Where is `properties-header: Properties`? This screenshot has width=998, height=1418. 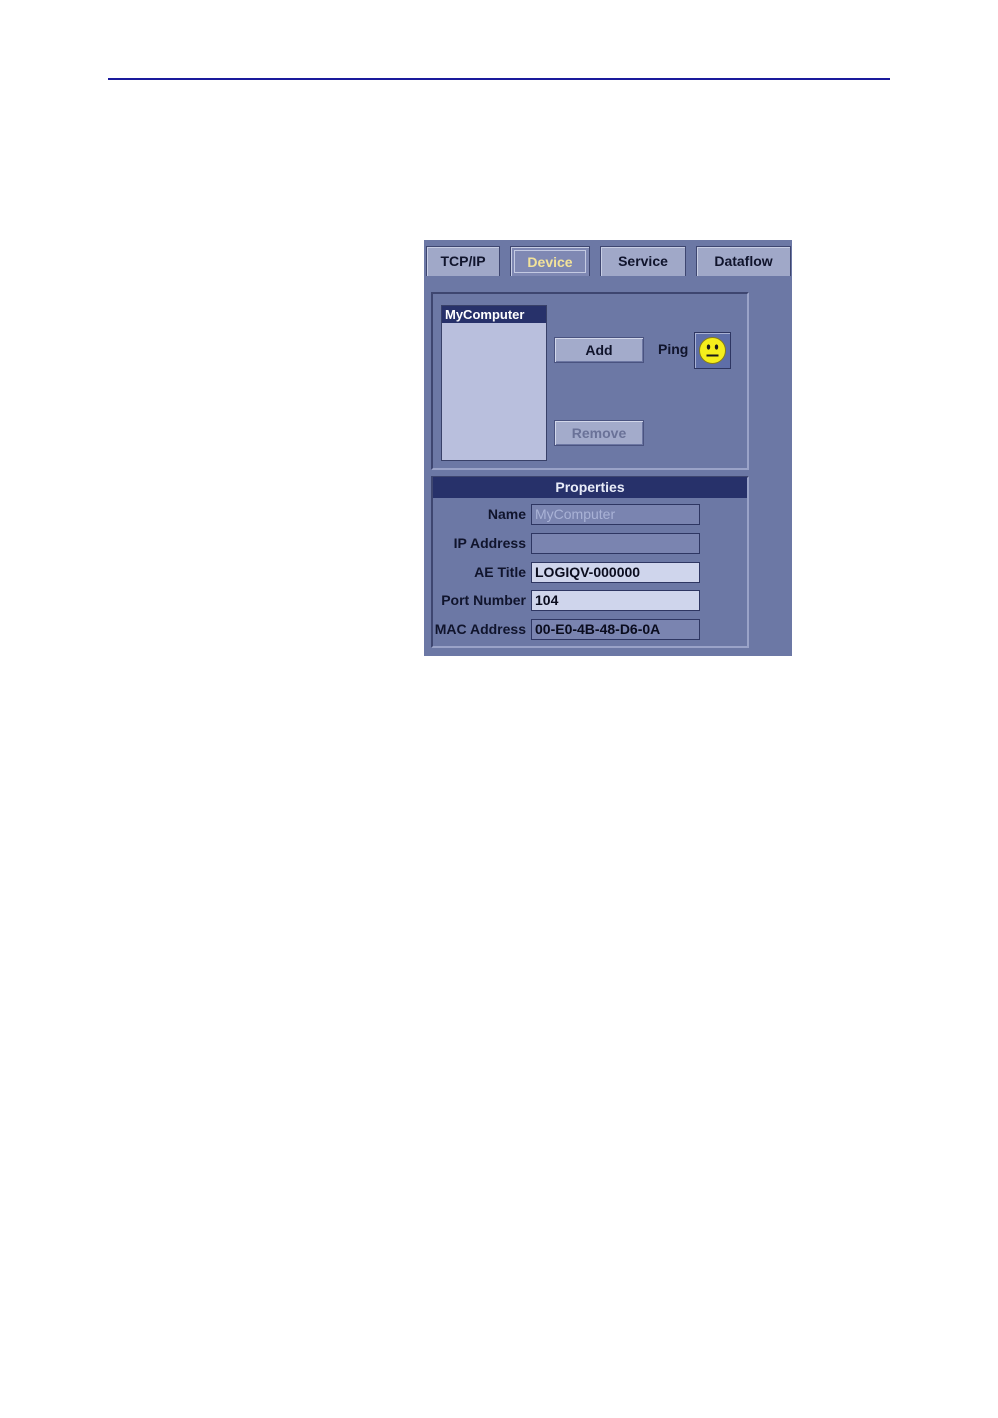 properties-header: Properties is located at coordinates (590, 487).